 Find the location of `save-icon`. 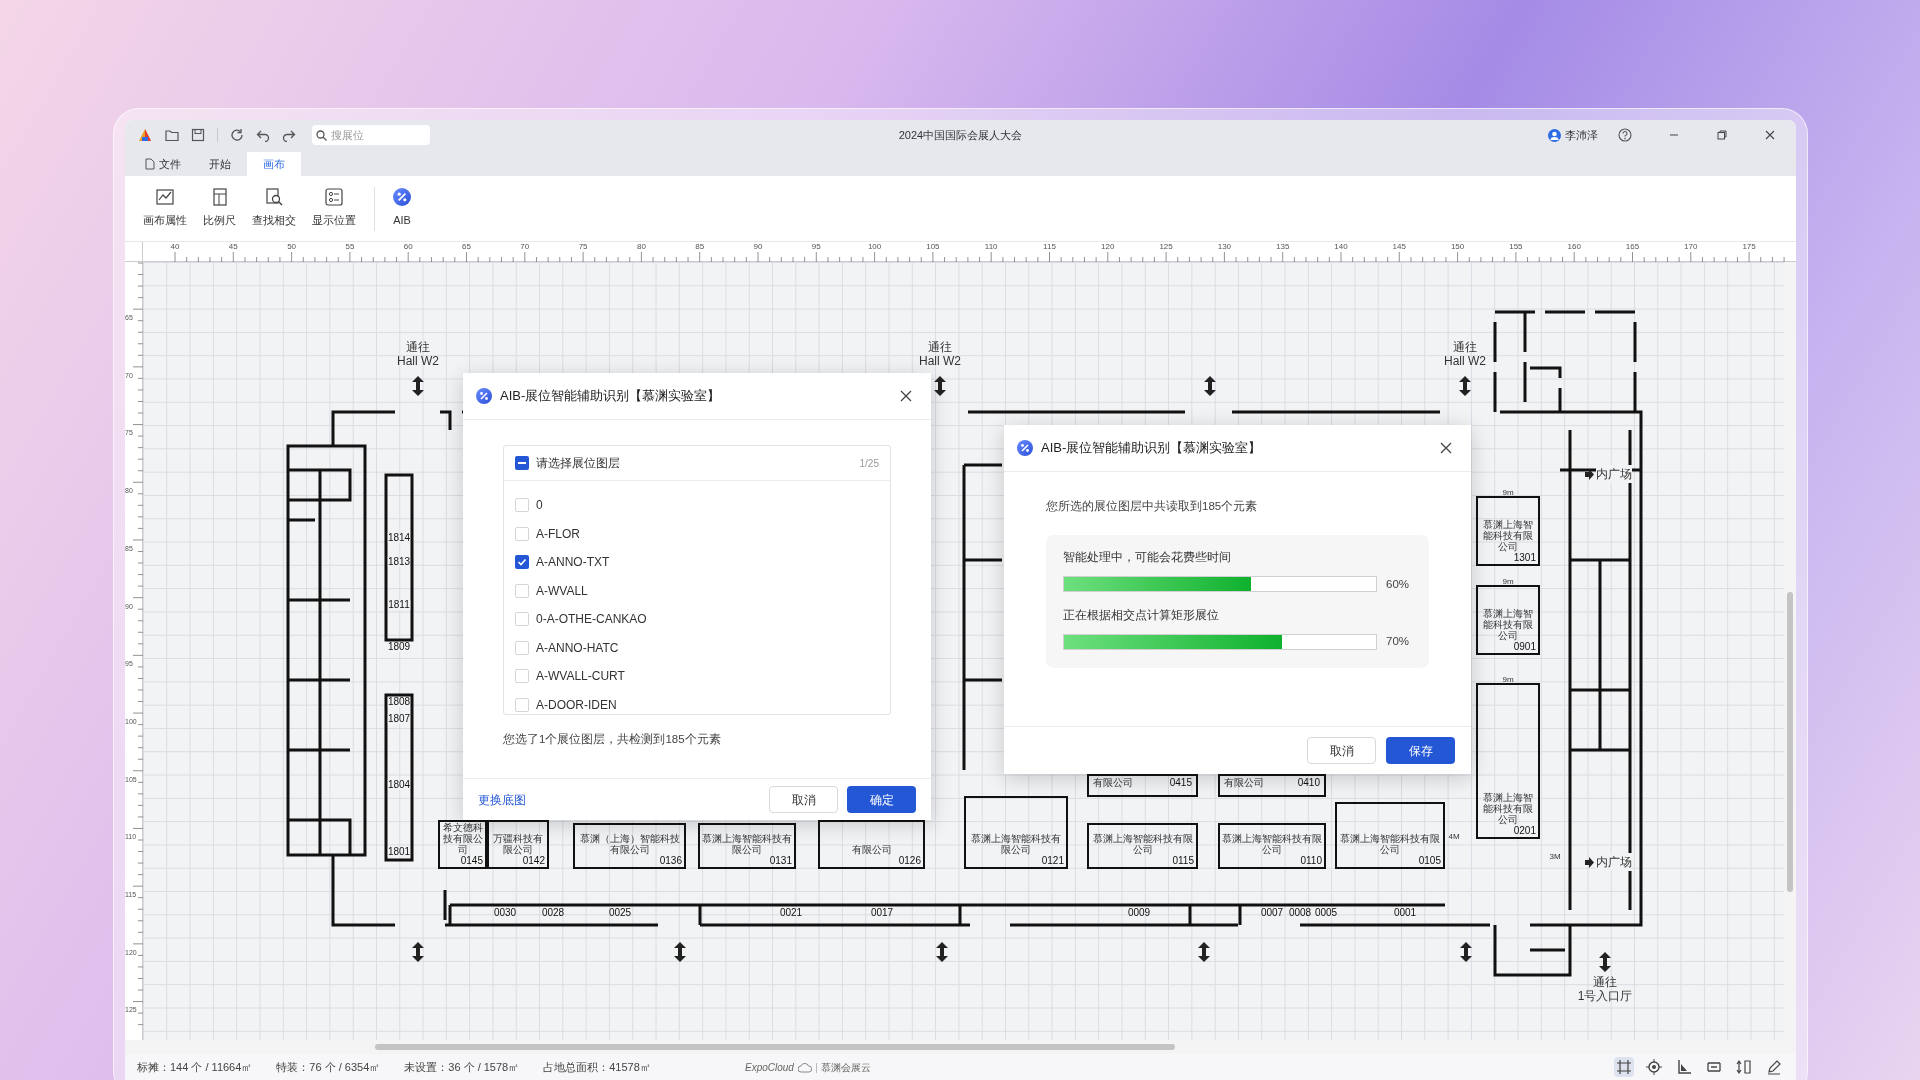

save-icon is located at coordinates (198, 135).